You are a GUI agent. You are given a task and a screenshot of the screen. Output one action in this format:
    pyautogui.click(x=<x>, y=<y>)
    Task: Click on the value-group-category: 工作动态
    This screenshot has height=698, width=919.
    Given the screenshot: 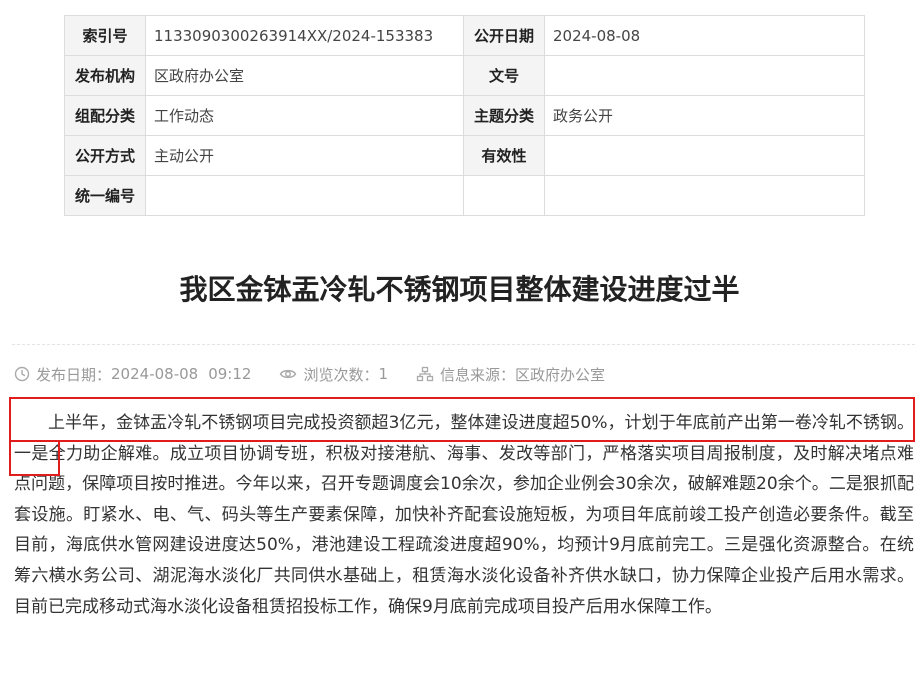 What is the action you would take?
    pyautogui.click(x=304, y=115)
    